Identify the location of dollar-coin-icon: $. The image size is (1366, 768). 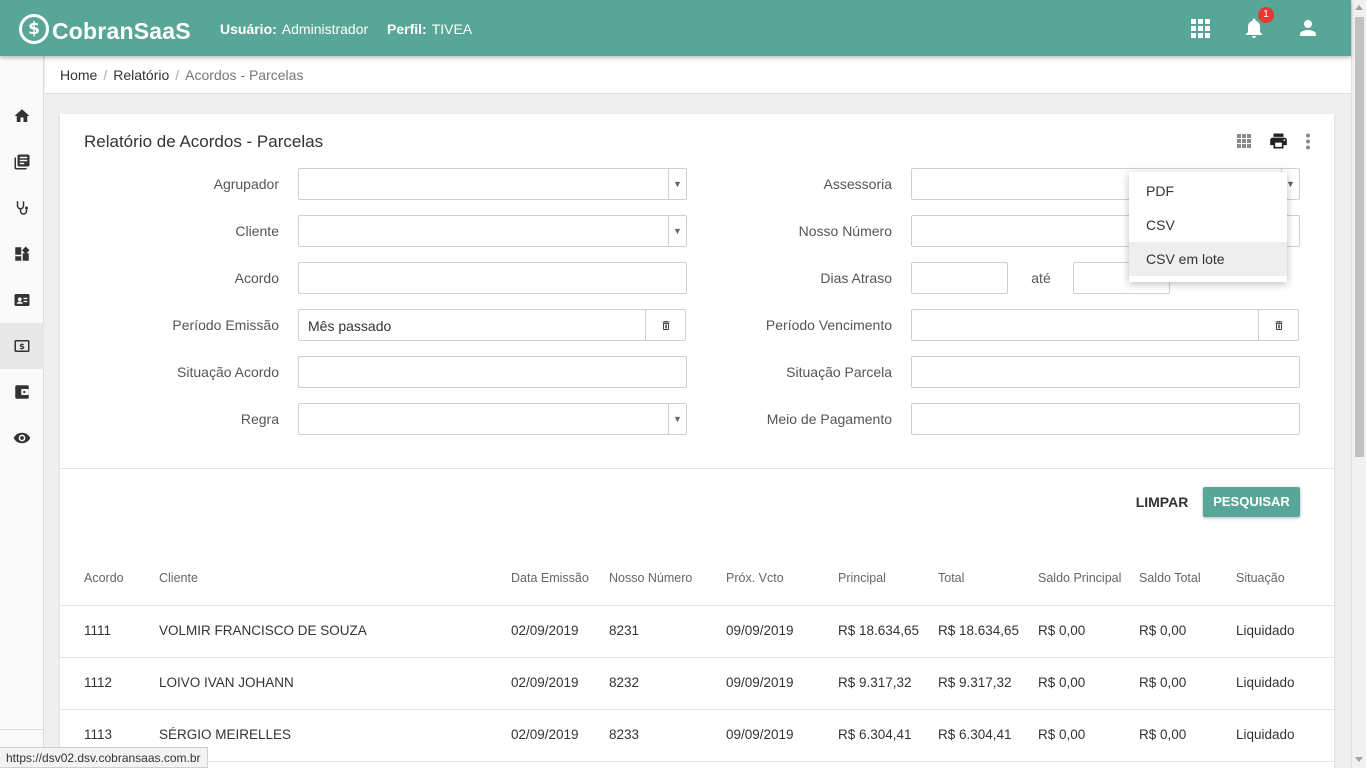
(34, 28).